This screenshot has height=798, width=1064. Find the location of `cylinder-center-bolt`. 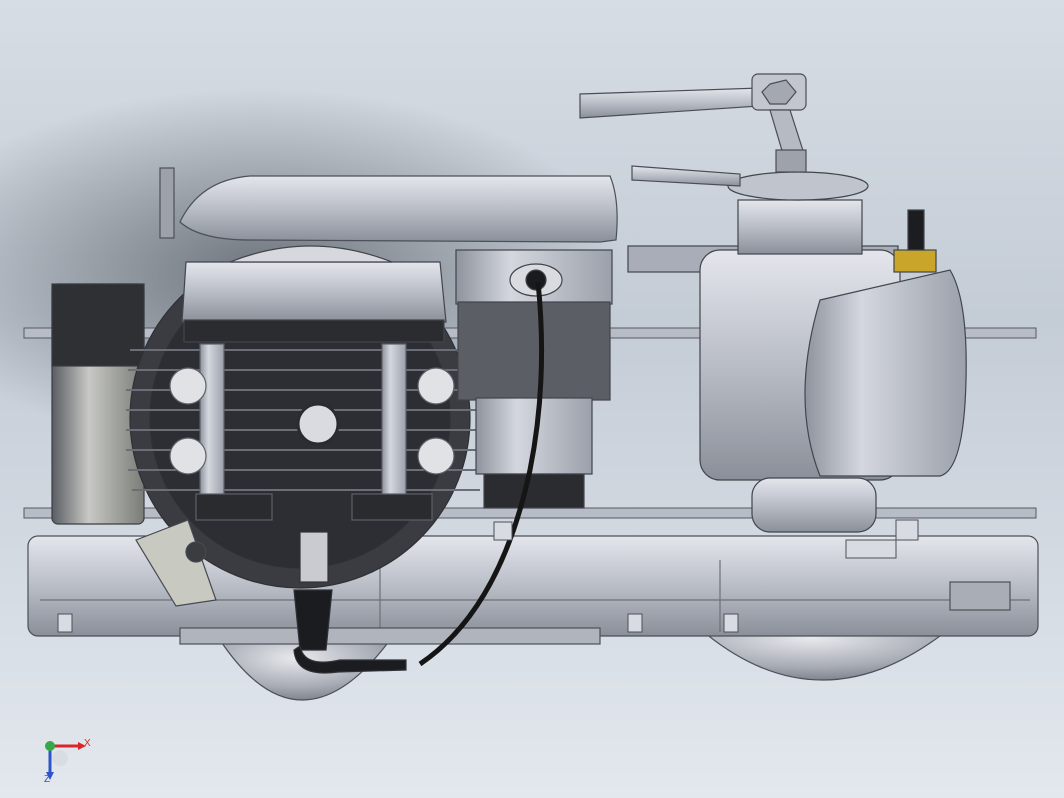

cylinder-center-bolt is located at coordinates (318, 424).